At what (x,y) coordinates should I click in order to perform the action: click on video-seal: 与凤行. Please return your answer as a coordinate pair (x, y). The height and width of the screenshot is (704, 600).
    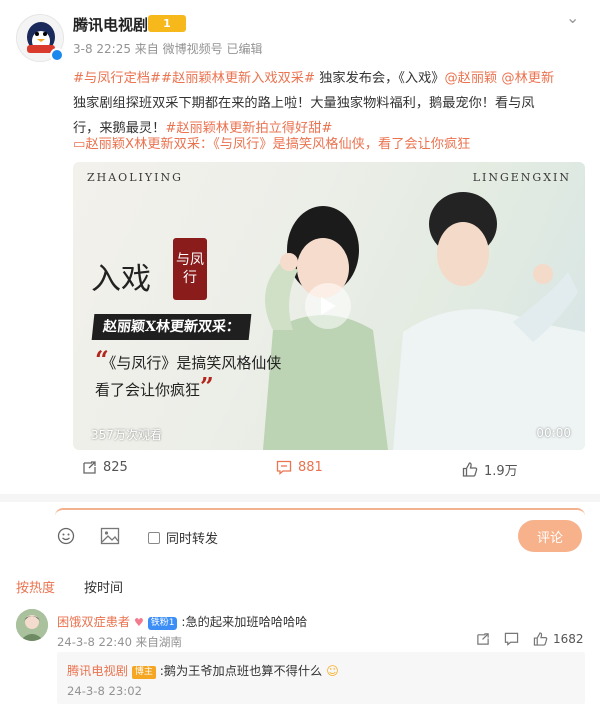
    Looking at the image, I should click on (190, 269).